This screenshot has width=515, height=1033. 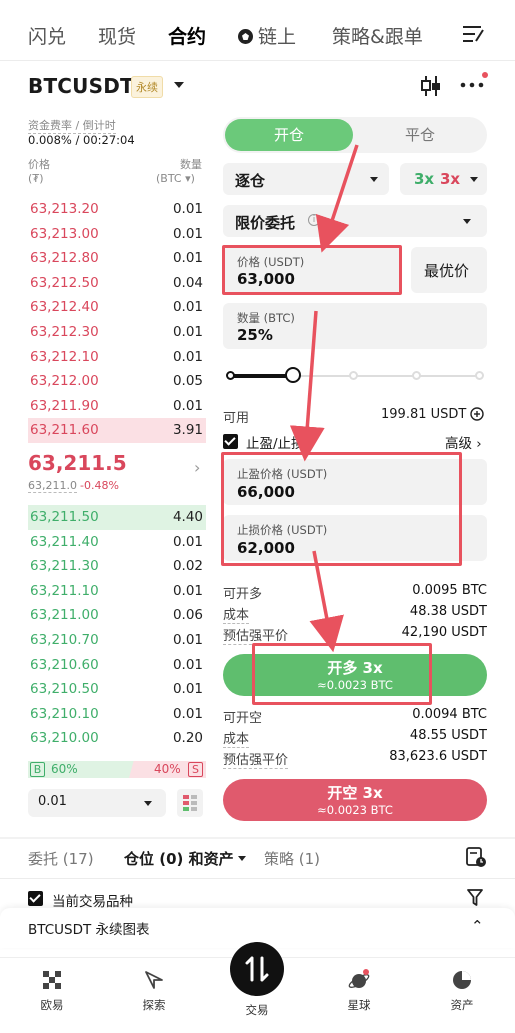 What do you see at coordinates (64, 664) in the screenshot?
I see `bid-price: 63,210.60` at bounding box center [64, 664].